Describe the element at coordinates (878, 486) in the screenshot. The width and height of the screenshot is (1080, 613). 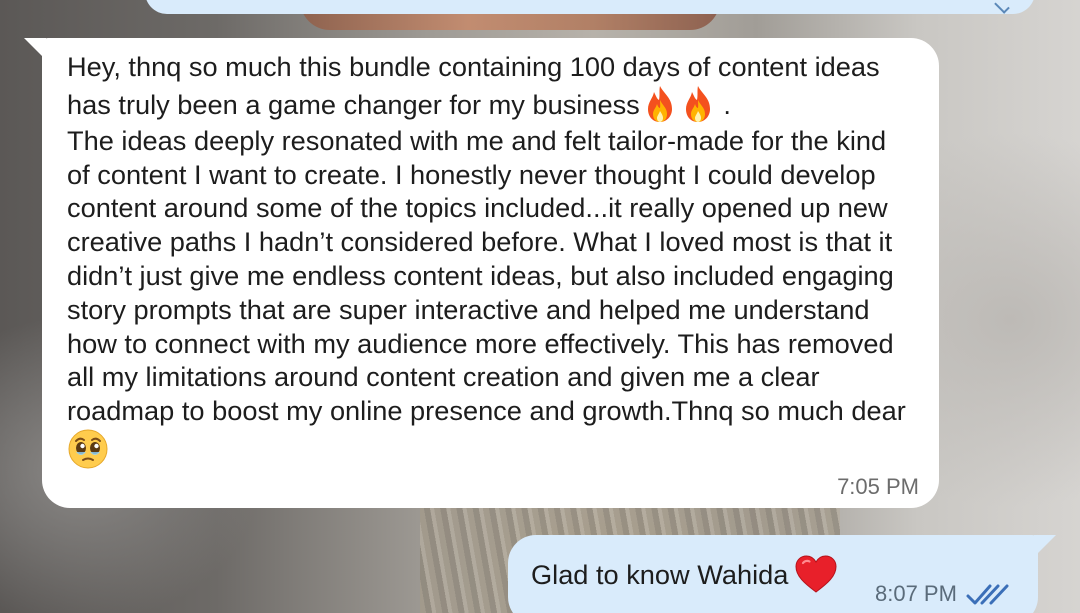
I see `incoming-message-timestamp: 7:05 PM` at that location.